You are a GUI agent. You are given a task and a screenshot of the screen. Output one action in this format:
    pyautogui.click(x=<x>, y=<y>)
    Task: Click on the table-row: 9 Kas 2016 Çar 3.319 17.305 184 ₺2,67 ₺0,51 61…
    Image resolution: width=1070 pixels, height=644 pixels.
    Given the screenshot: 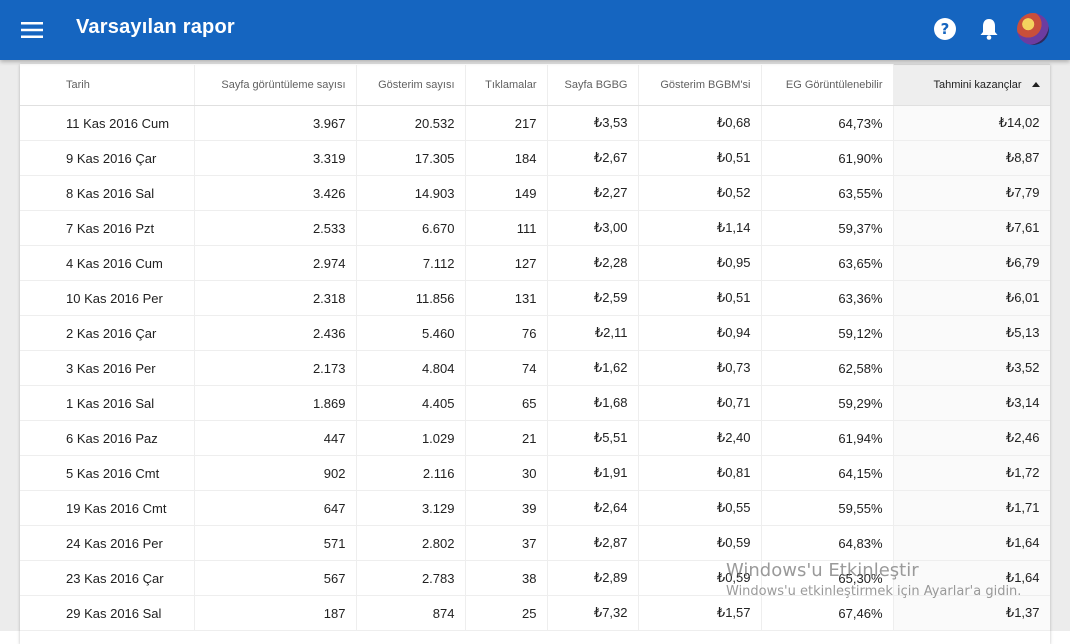 What is the action you would take?
    pyautogui.click(x=535, y=158)
    